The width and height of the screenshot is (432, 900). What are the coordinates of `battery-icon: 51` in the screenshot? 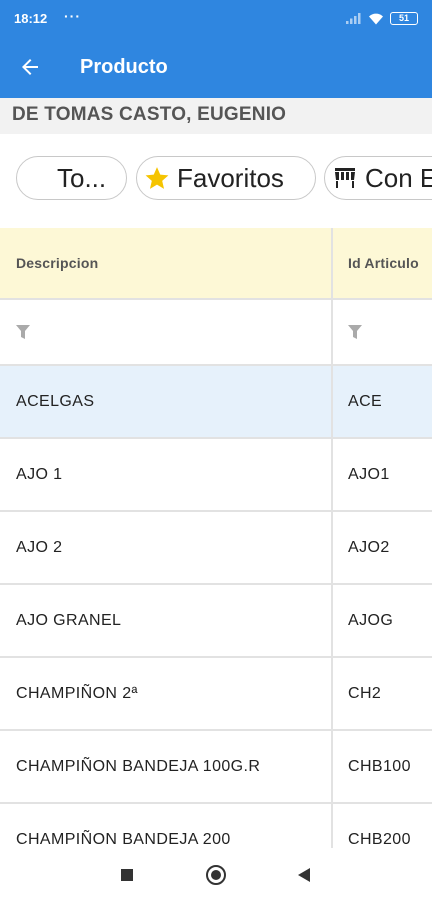 It's located at (404, 18).